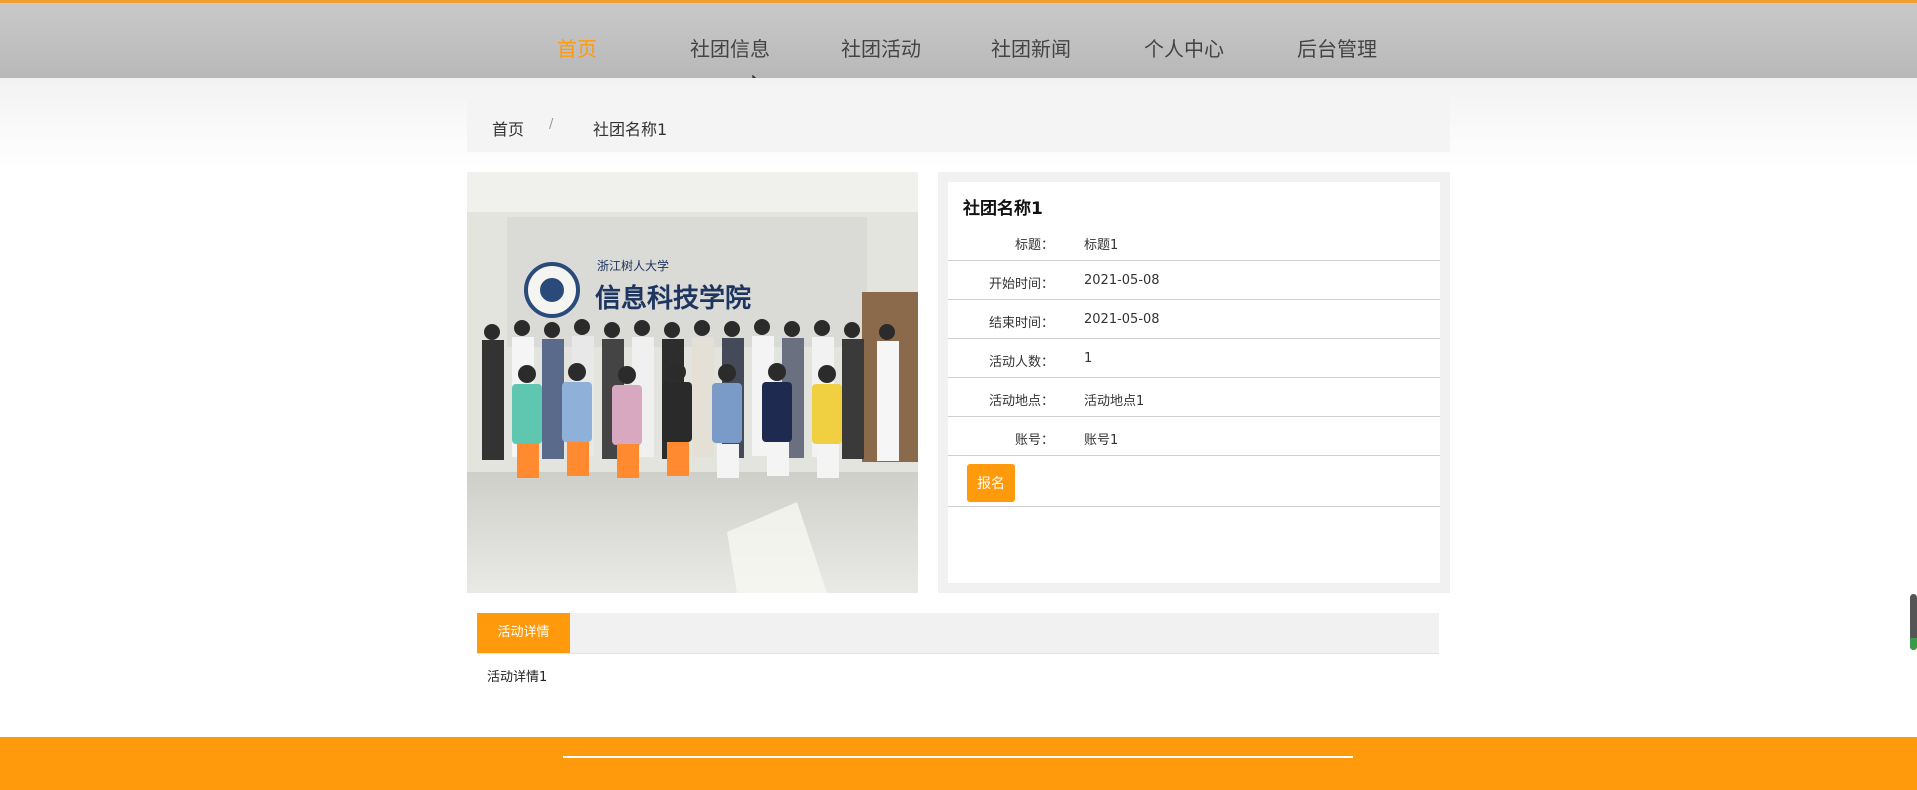 This screenshot has height=790, width=1917. Describe the element at coordinates (1003, 209) in the screenshot. I see `activity-club-title: 社团名称1` at that location.